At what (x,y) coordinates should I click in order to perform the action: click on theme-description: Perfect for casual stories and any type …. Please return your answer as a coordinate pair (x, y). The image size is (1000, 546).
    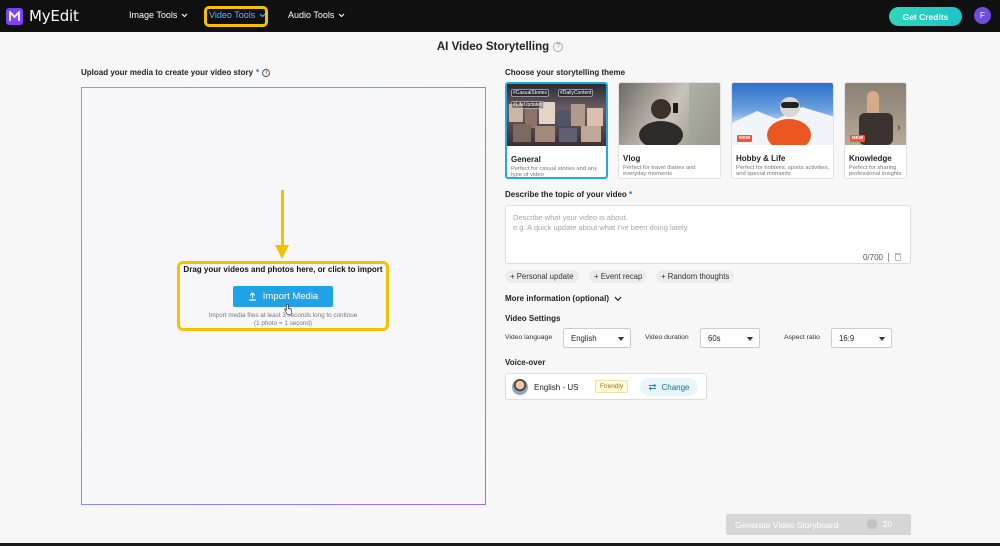
    Looking at the image, I should click on (554, 172).